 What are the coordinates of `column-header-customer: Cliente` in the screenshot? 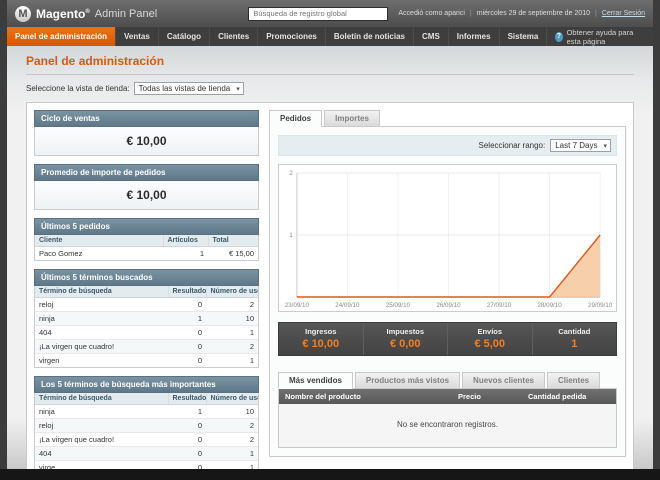 It's located at (99, 241).